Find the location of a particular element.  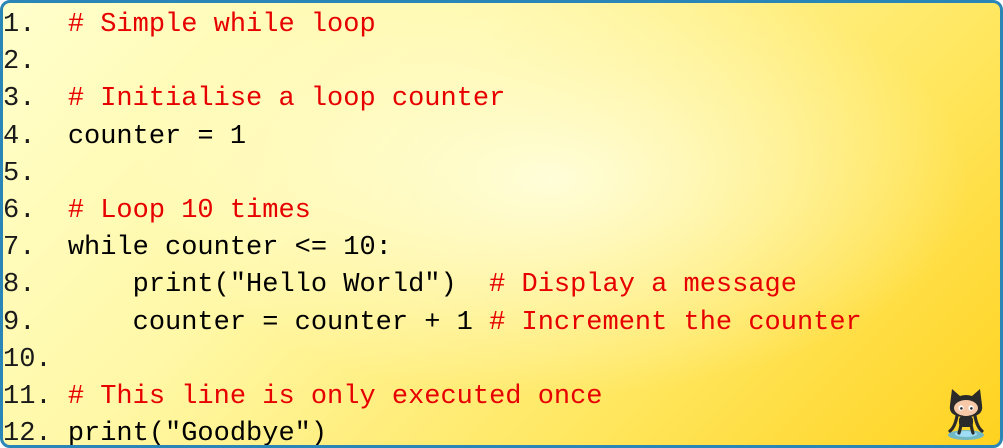

line-number: 2. is located at coordinates (19, 62).